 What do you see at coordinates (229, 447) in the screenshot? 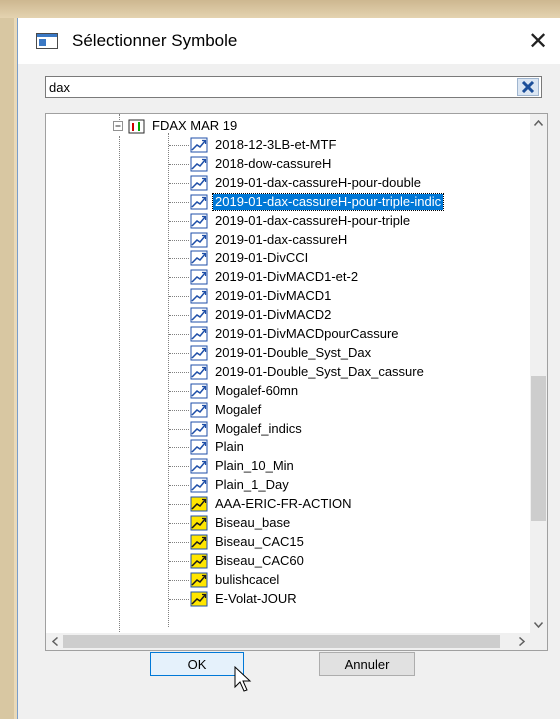
I see `tree-item-label: Plain` at bounding box center [229, 447].